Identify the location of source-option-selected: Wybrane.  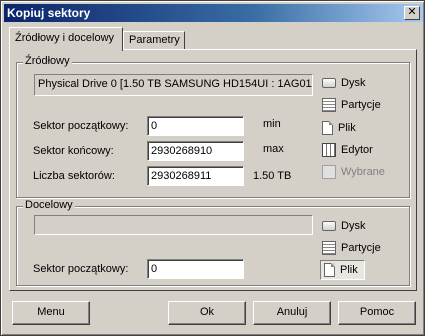
(353, 172).